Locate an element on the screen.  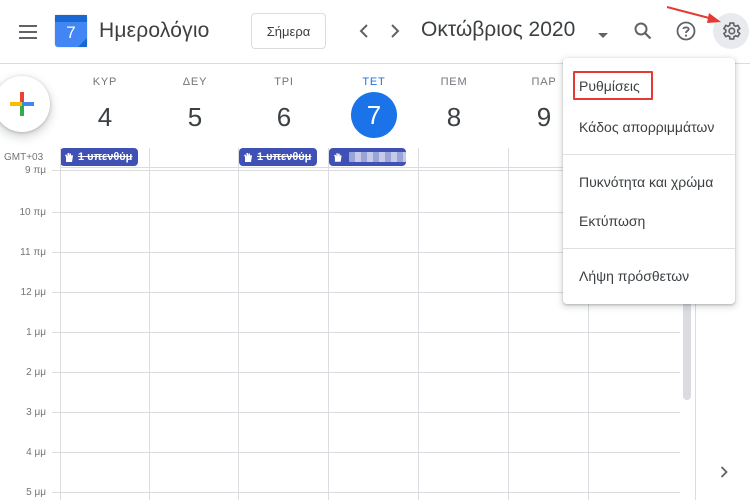
day-number: 8 is located at coordinates (454, 117).